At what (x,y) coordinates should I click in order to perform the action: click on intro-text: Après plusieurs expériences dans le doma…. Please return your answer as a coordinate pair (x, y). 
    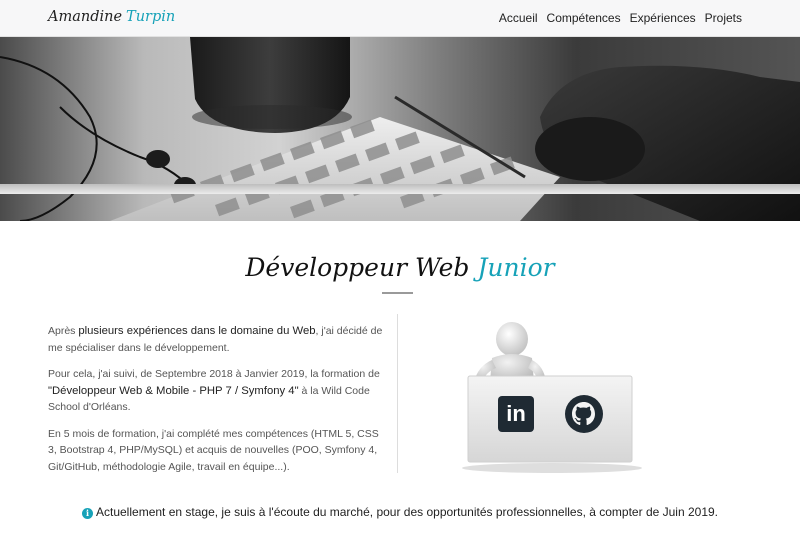
    Looking at the image, I should click on (219, 404).